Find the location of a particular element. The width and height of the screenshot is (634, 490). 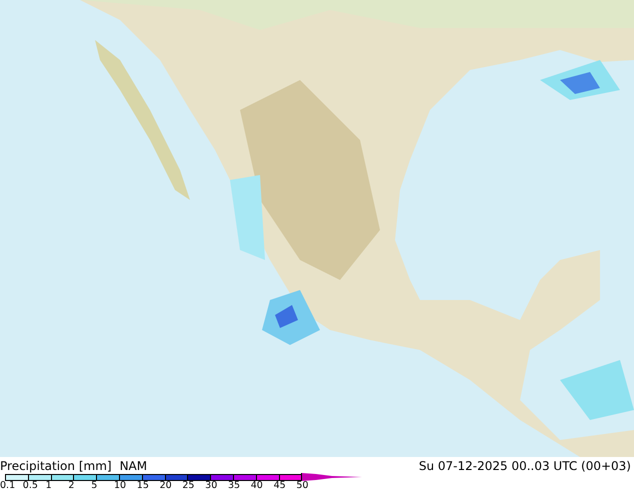

variable-title: Precipitation [mm] is located at coordinates (56, 466).